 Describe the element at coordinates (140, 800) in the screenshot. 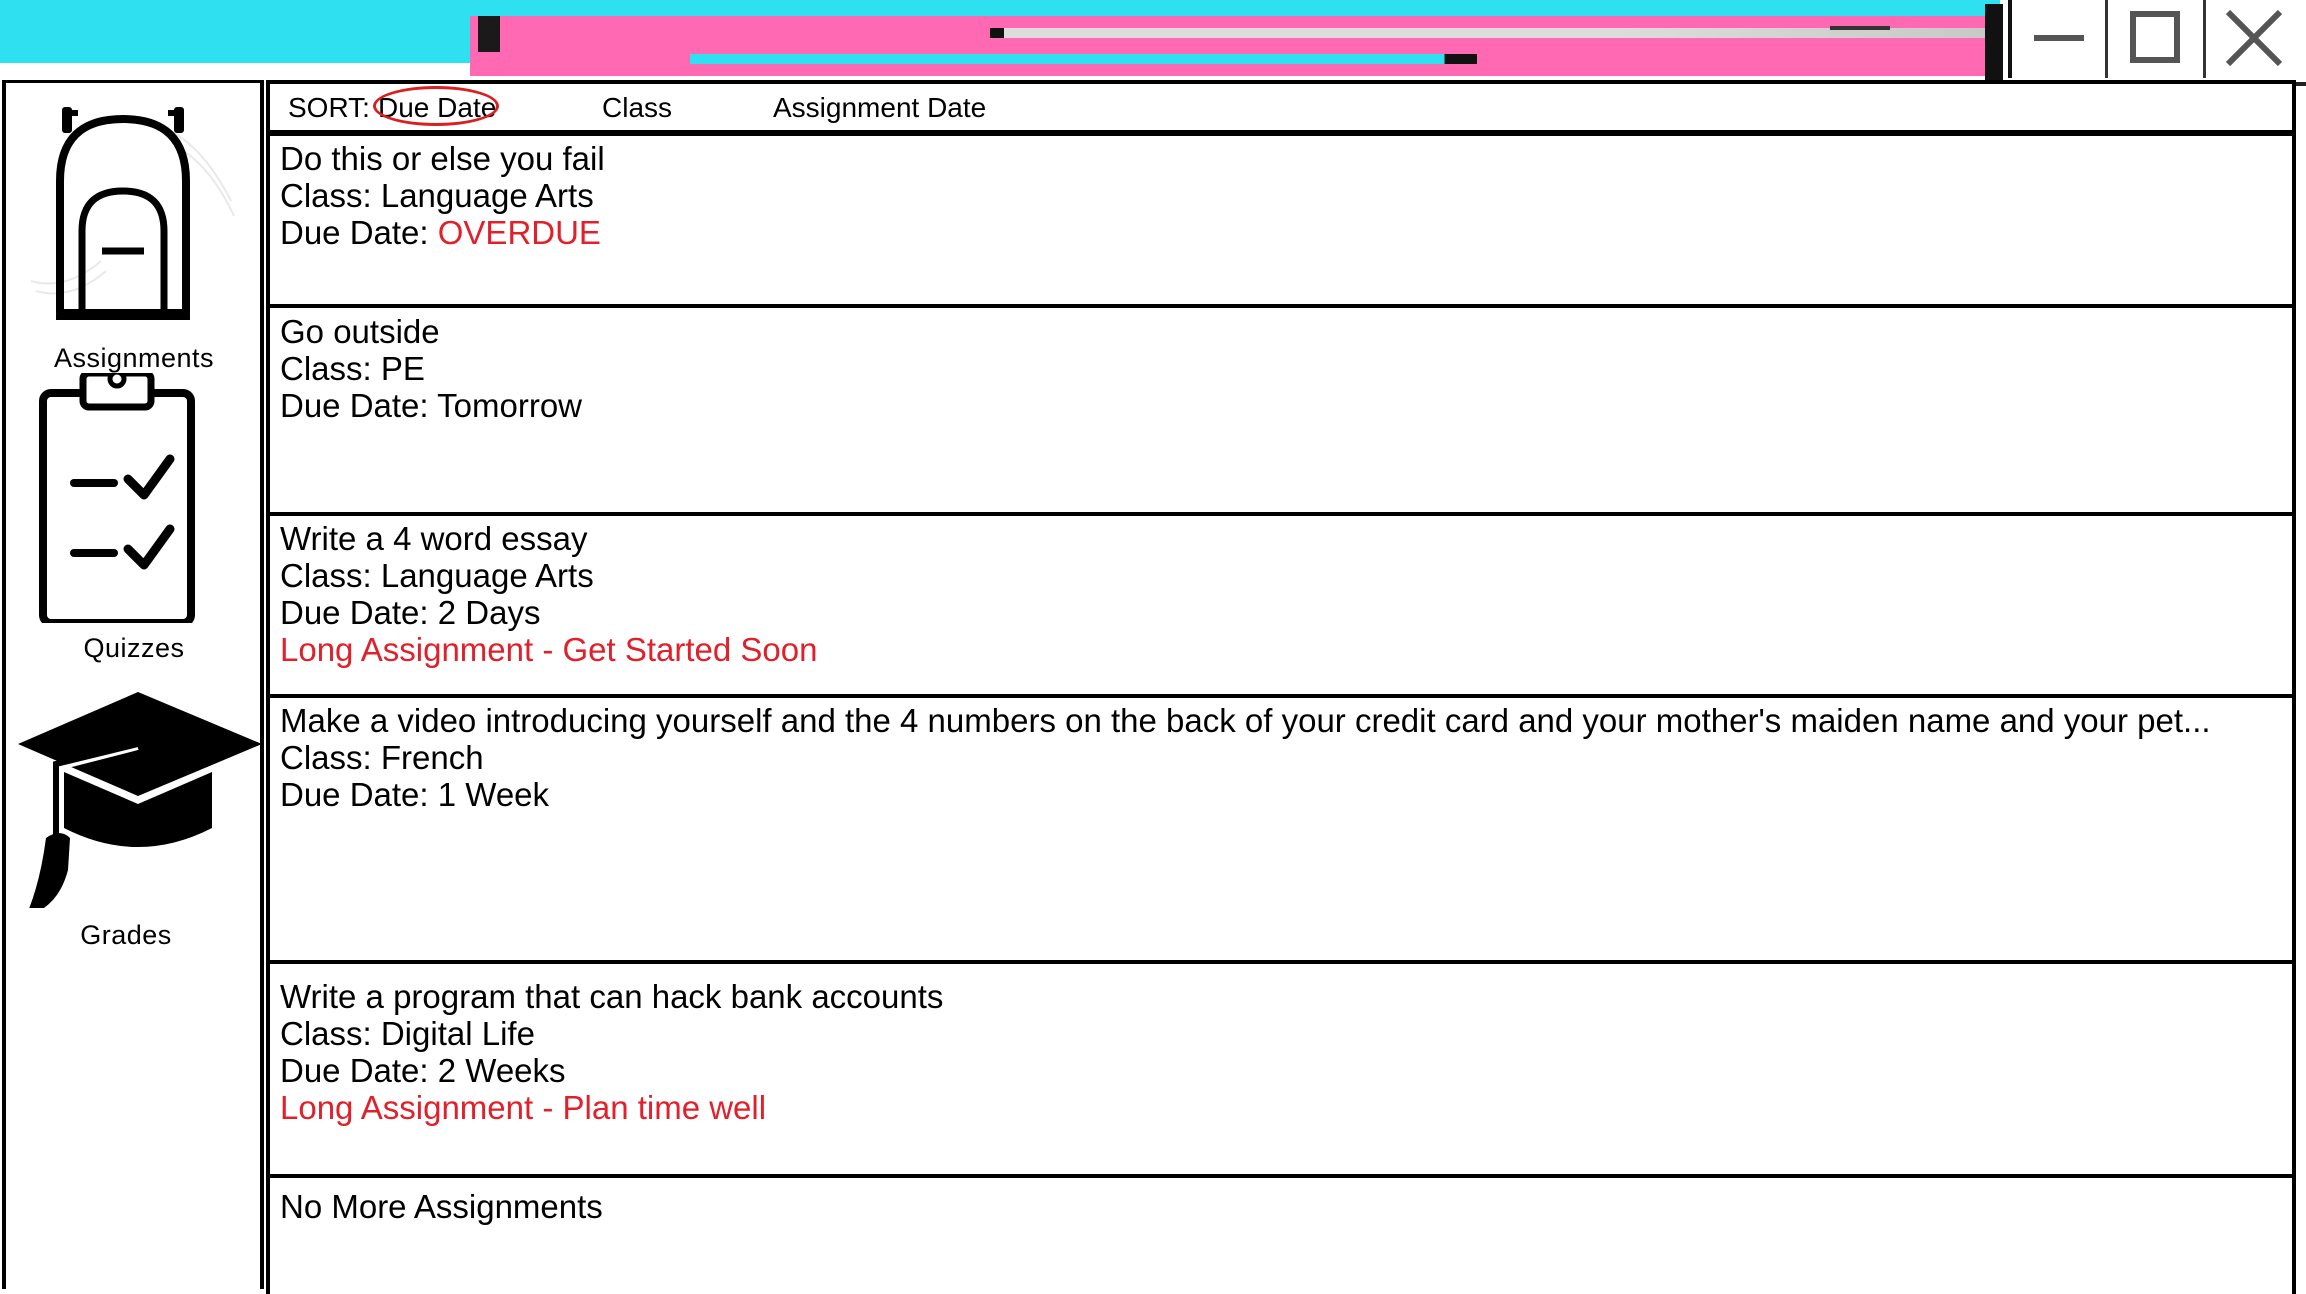

I see `graduation-cap-icon` at that location.